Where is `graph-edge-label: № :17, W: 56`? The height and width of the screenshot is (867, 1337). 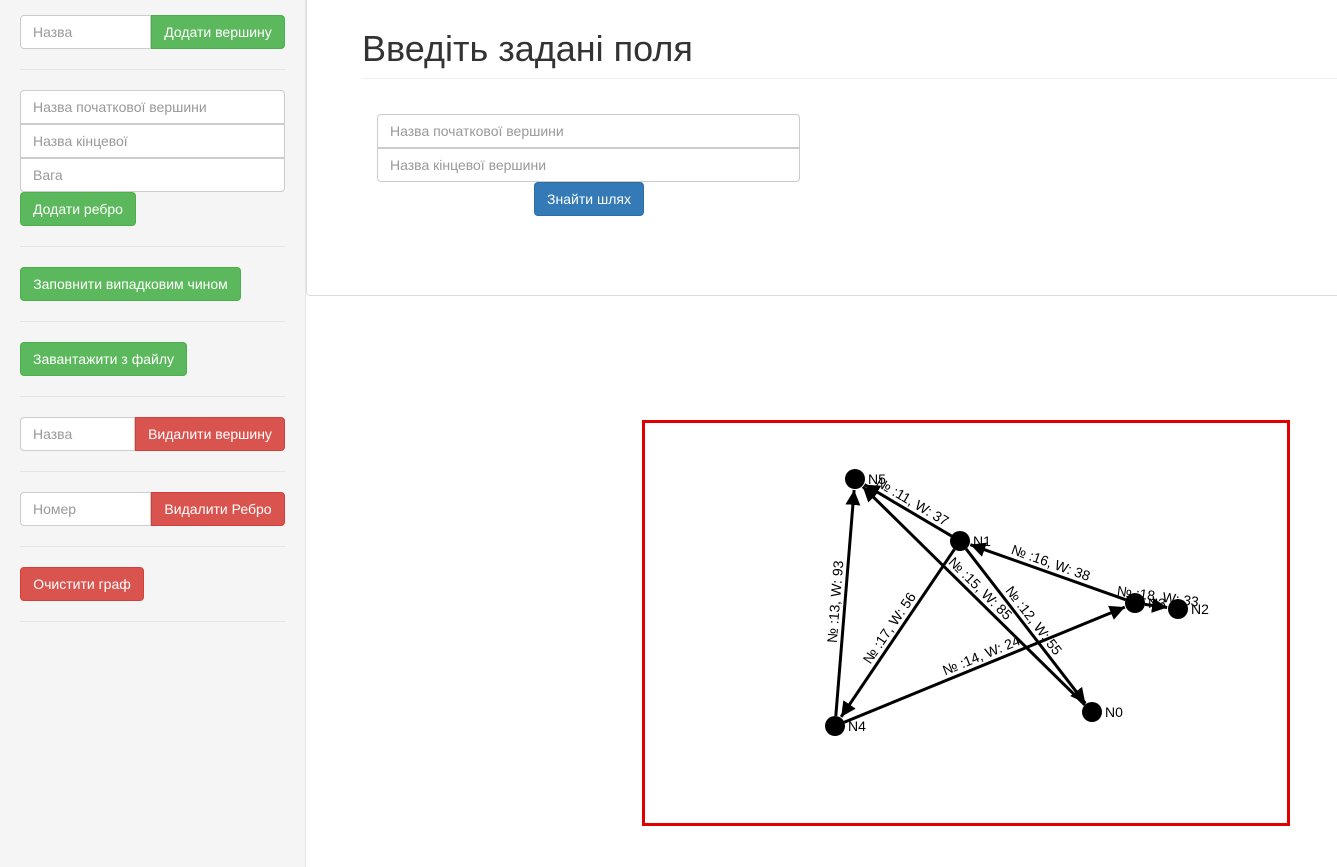
graph-edge-label: № :17, W: 56 is located at coordinates (890, 627).